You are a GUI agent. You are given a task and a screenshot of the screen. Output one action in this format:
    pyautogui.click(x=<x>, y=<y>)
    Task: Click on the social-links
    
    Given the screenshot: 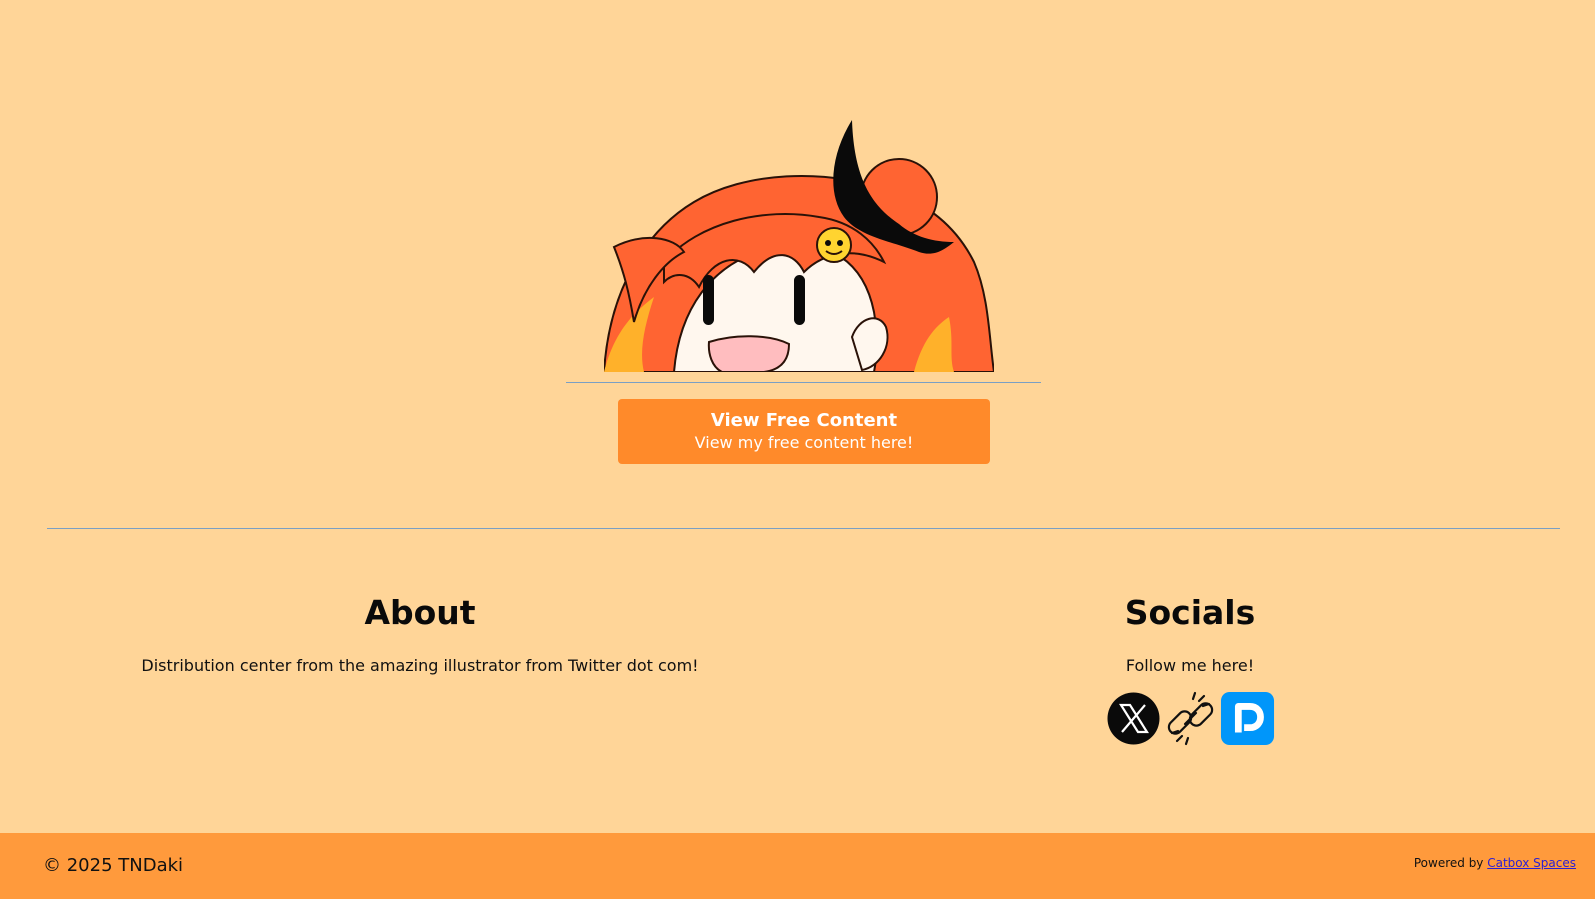 What is the action you would take?
    pyautogui.click(x=1190, y=718)
    